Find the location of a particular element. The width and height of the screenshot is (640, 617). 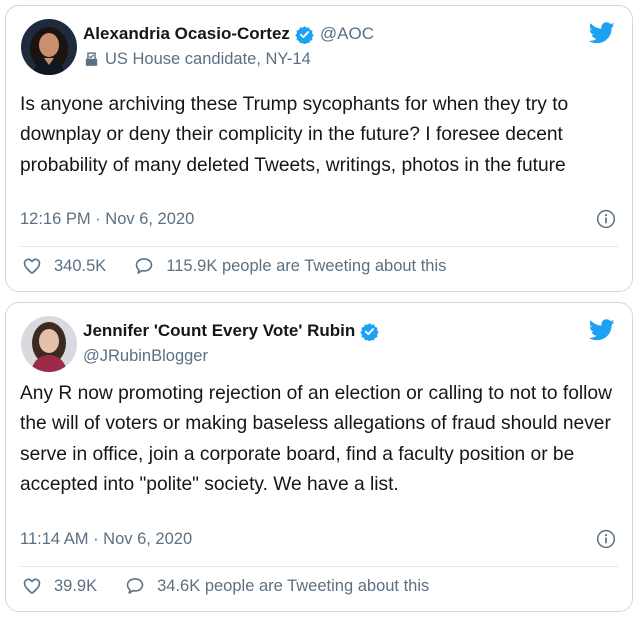

tweet-timestamp: 11:14 AM · Nov 6, 2020 is located at coordinates (106, 539).